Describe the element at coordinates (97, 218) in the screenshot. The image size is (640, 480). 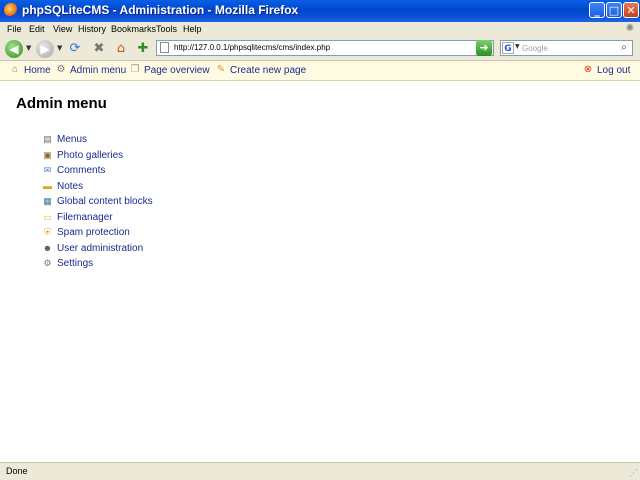
I see `admin-item-filemanager: ▭ Filemanager` at that location.